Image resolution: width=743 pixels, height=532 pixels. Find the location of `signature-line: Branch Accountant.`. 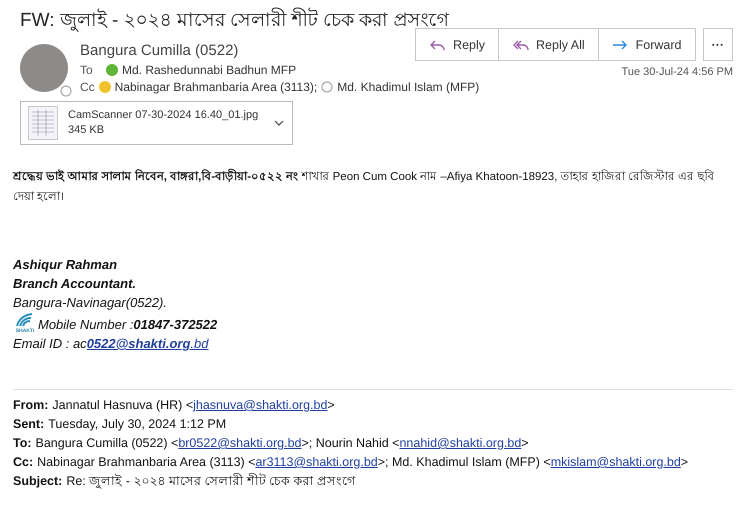

signature-line: Branch Accountant. is located at coordinates (75, 284).